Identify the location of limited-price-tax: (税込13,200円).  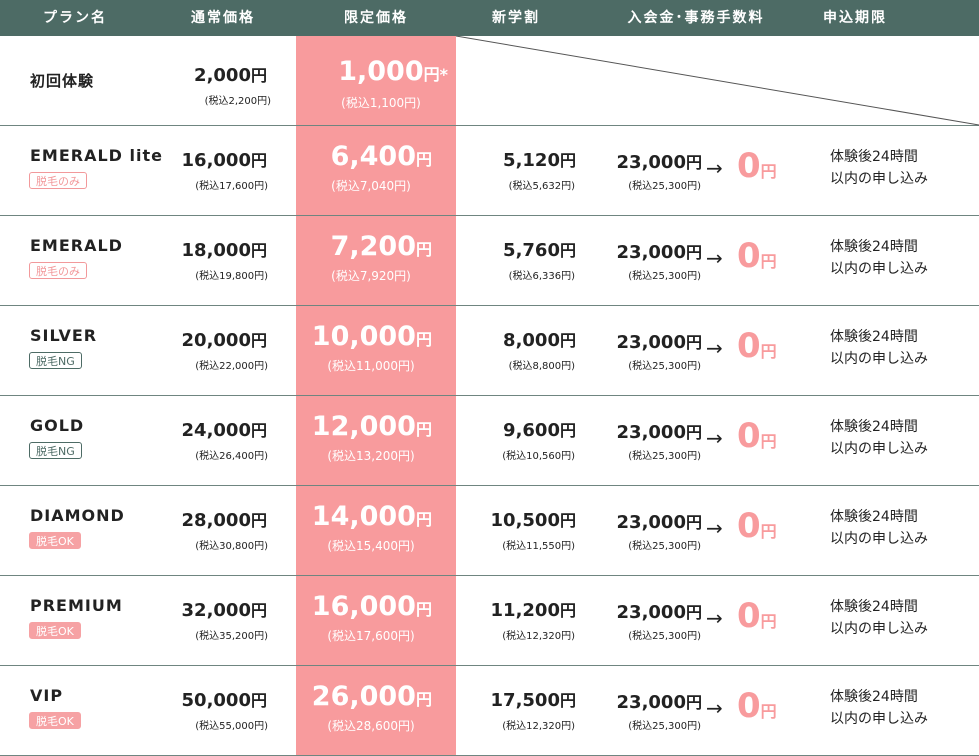
(371, 456).